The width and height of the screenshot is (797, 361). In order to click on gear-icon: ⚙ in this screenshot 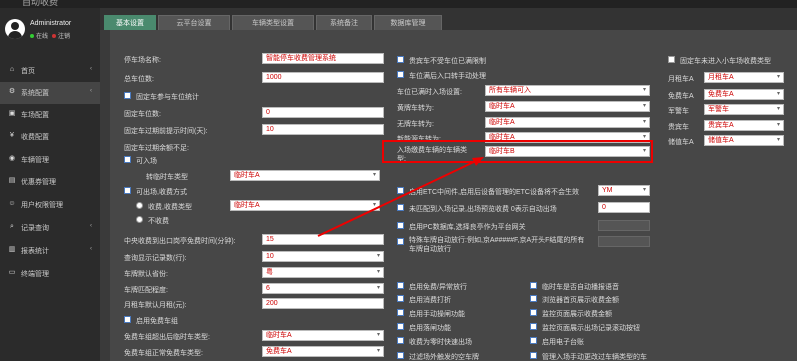, I will do `click(12, 91)`.